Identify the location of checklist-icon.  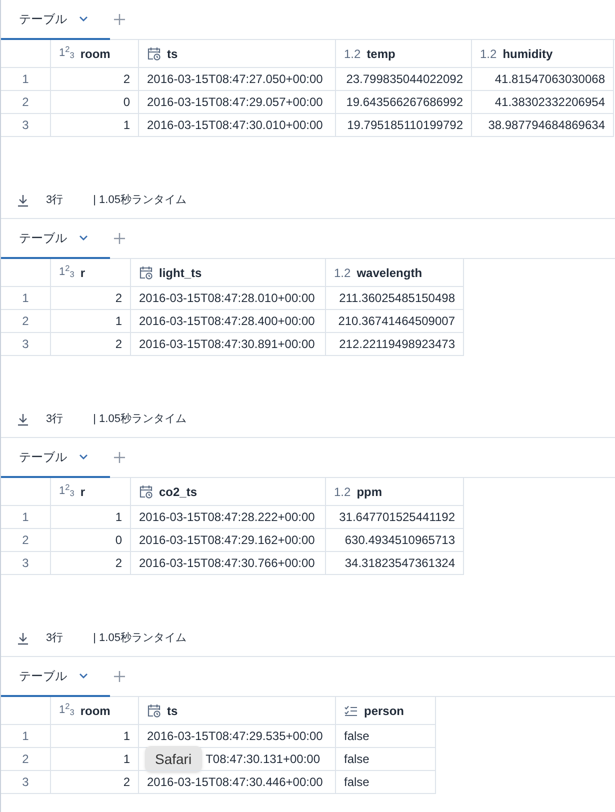
(351, 710).